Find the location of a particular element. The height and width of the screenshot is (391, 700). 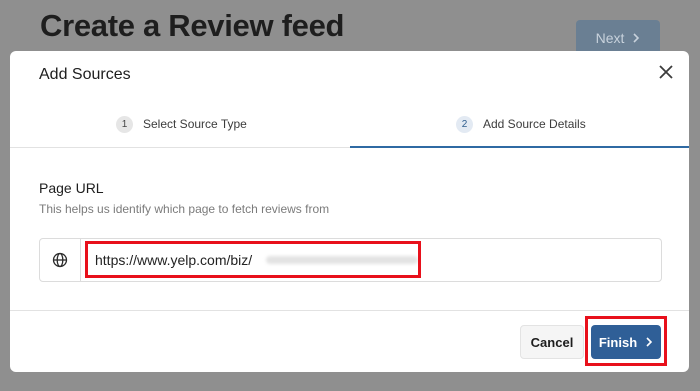

close-icon is located at coordinates (666, 72).